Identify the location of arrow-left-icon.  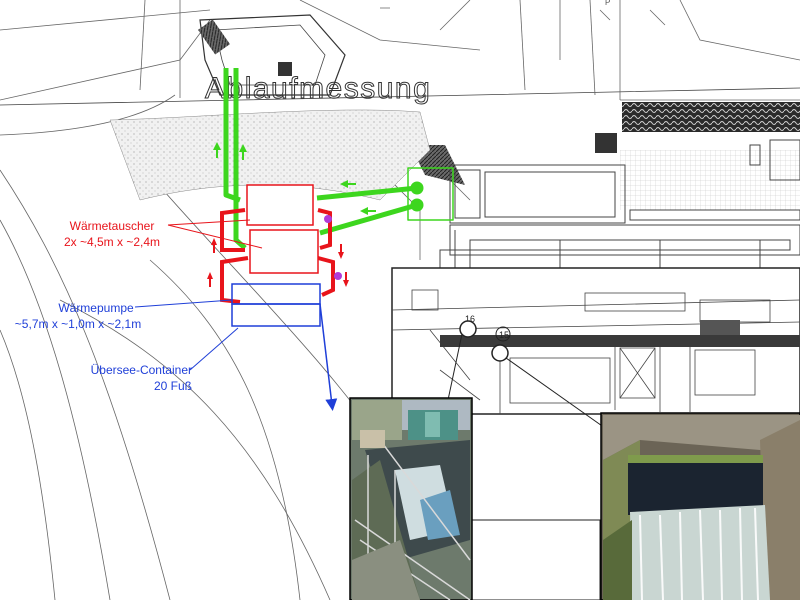
(364, 211).